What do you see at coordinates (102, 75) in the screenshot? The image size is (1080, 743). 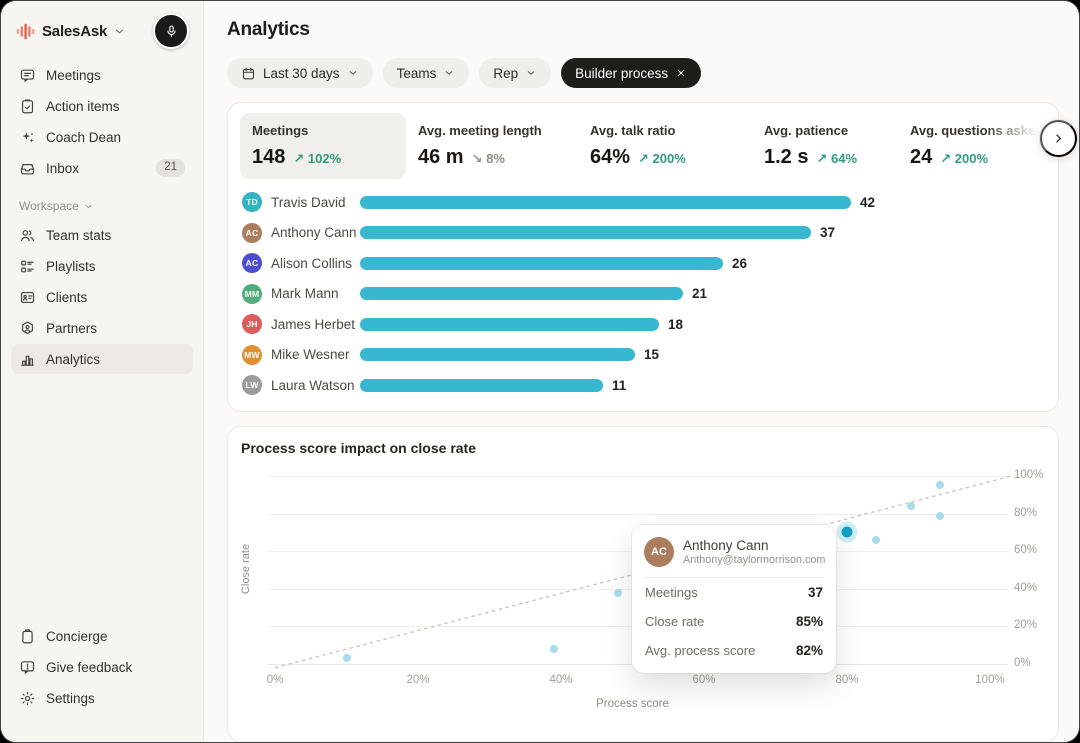 I see `sidebar-item-meetings: Meetings` at bounding box center [102, 75].